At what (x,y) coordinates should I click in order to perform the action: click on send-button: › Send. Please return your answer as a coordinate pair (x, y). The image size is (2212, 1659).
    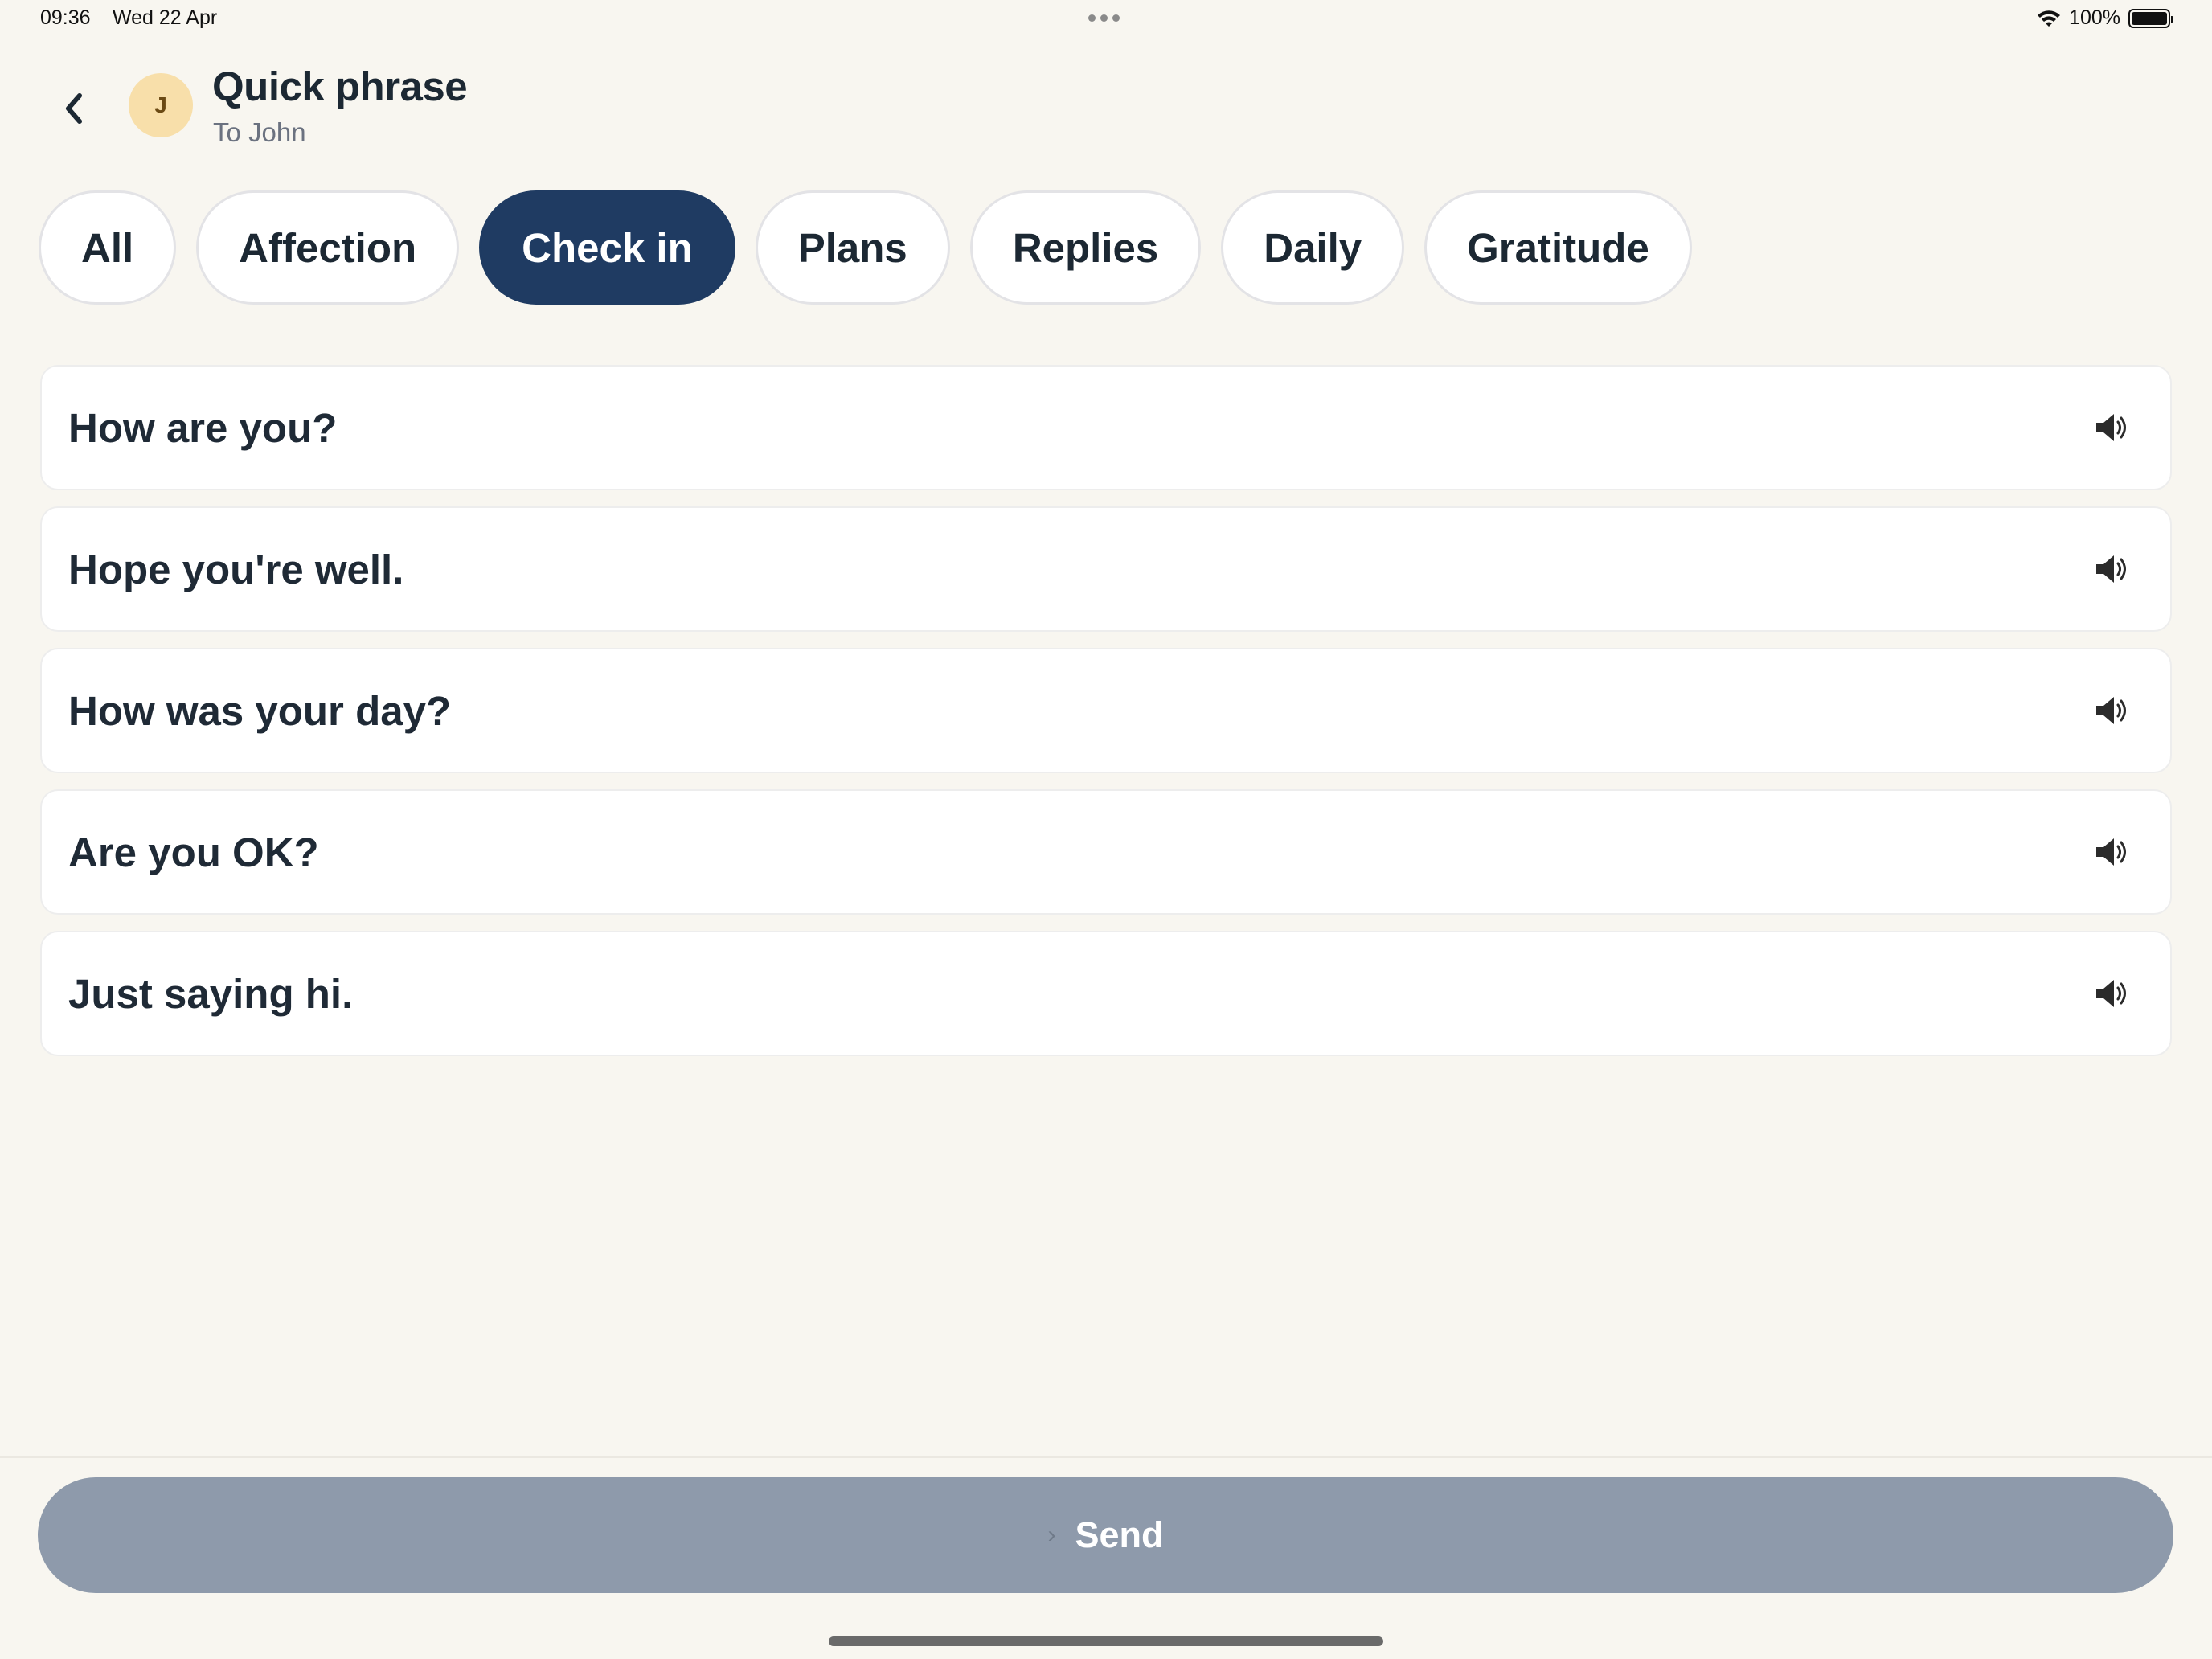
    Looking at the image, I should click on (1105, 1535).